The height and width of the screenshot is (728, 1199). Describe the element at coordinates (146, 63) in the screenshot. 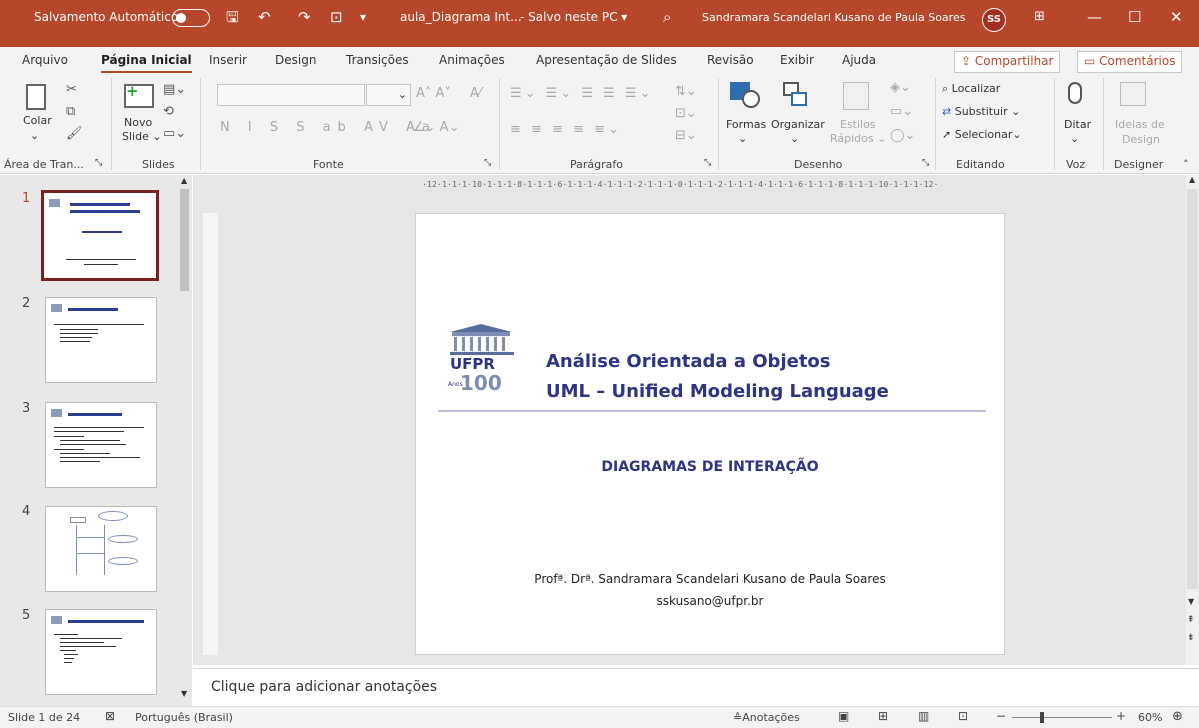

I see `tab-pagina-inicial: Página Inicial` at that location.